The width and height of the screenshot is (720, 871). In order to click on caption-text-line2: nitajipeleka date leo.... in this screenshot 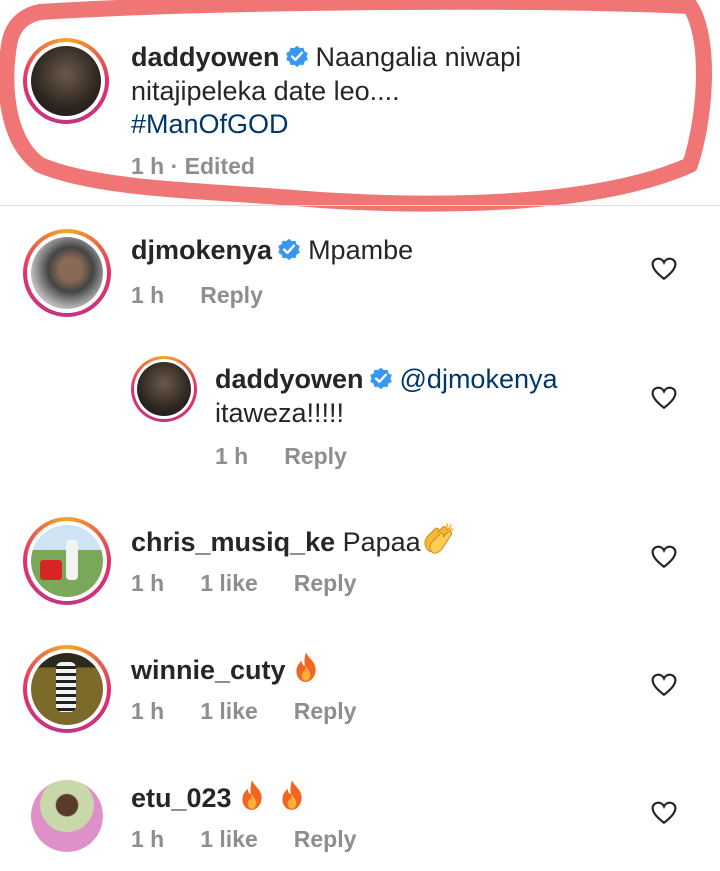, I will do `click(265, 91)`.